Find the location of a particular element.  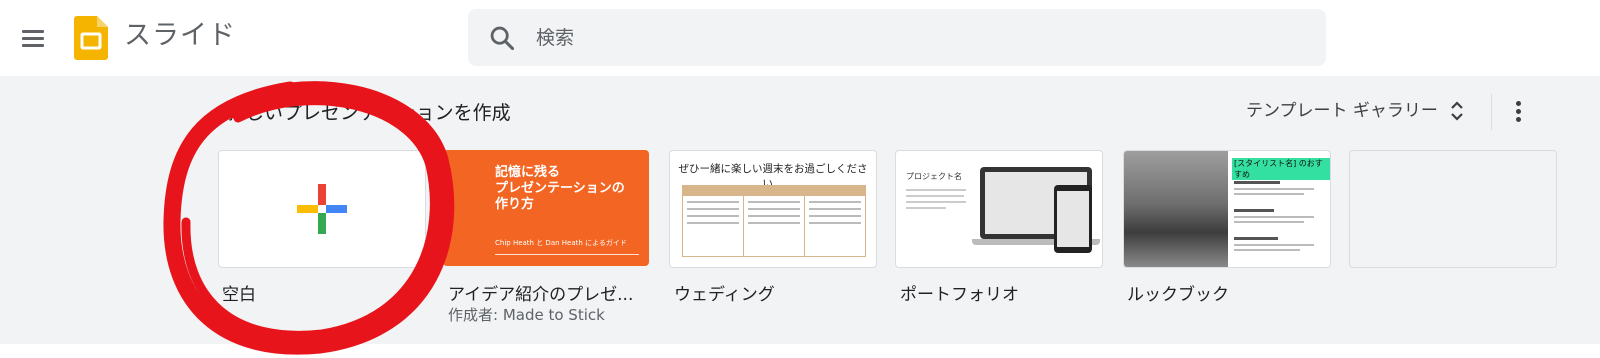

template-placeholder-card is located at coordinates (1453, 209).